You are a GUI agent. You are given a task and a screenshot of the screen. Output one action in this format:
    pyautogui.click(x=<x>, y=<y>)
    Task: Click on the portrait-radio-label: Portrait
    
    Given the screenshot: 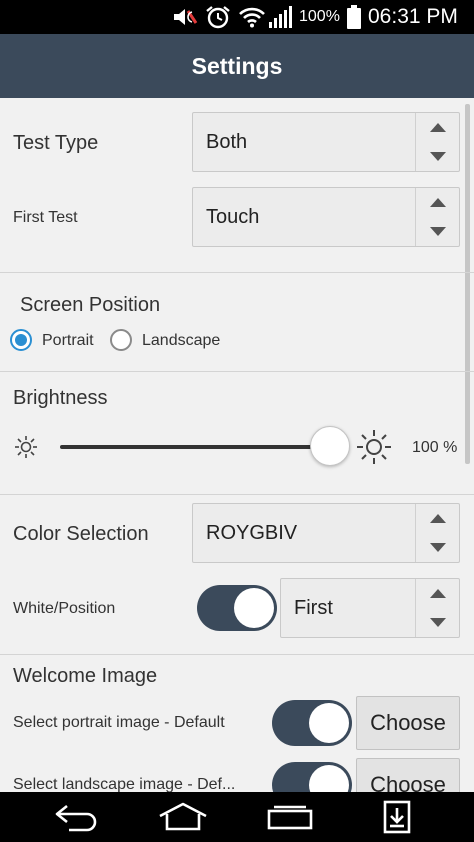 What is the action you would take?
    pyautogui.click(x=68, y=341)
    